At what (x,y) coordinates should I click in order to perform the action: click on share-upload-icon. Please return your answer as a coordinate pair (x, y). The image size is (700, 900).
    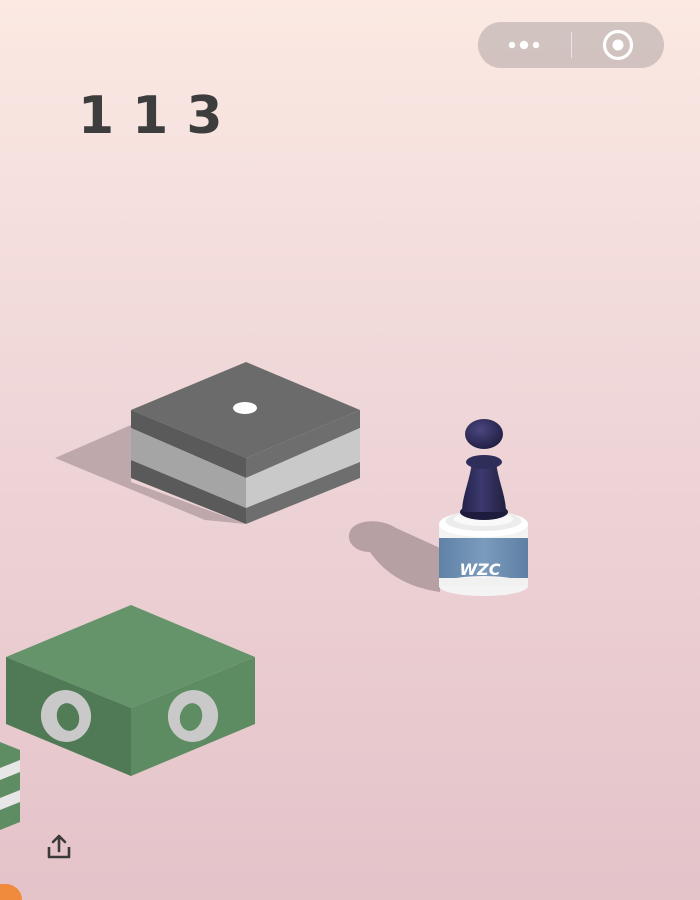
    Looking at the image, I should click on (59, 846).